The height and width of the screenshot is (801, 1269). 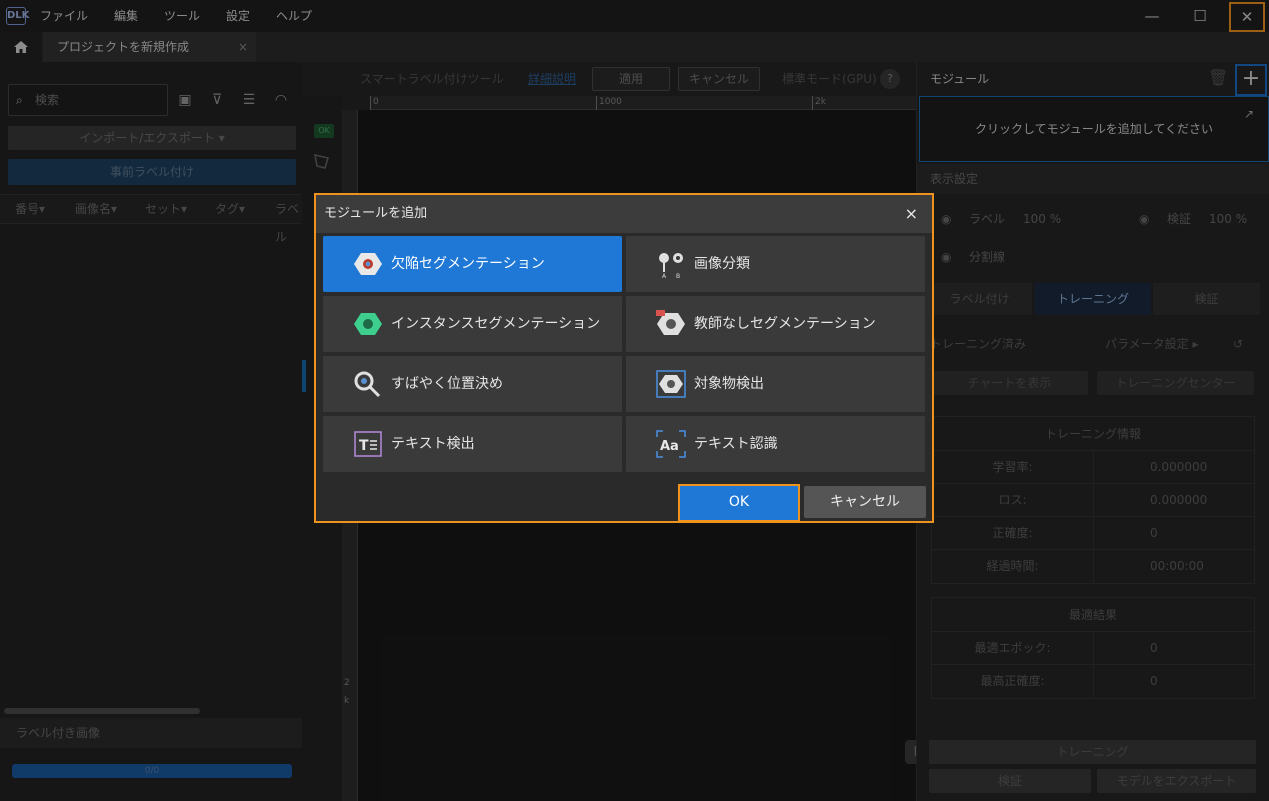 I want to click on instance-segmentation-icon, so click(x=368, y=324).